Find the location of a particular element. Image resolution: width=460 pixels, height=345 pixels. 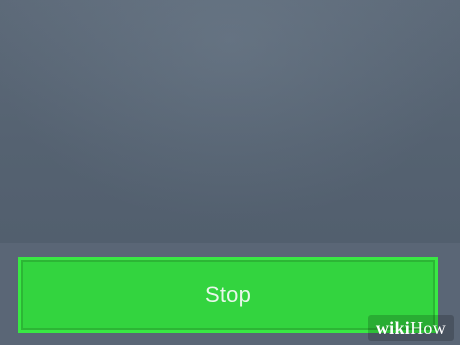

watermark-logo: wiki How is located at coordinates (410, 328).